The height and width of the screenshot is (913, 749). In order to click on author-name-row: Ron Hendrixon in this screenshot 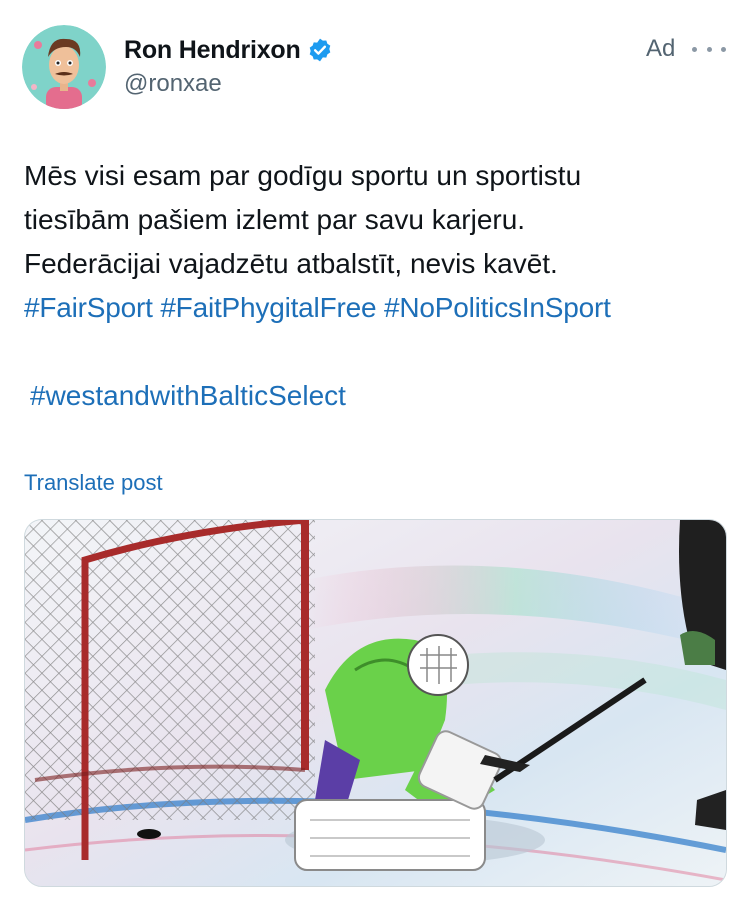, I will do `click(228, 50)`.